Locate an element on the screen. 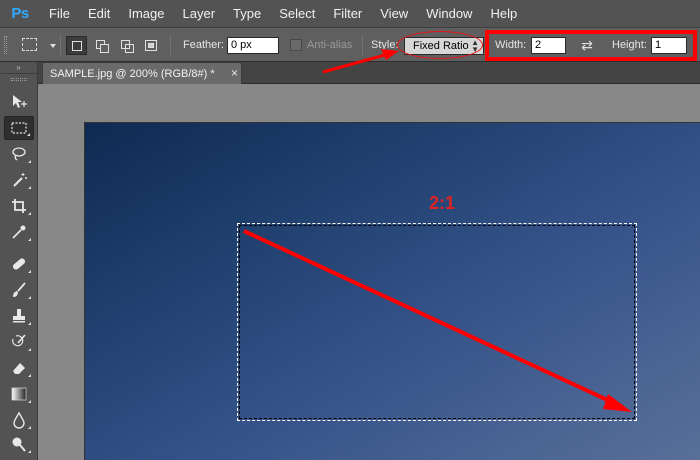  intersect-selection-icon-b is located at coordinates (151, 45).